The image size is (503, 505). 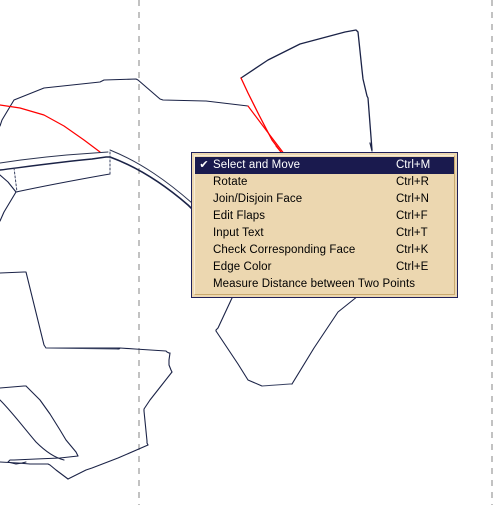 What do you see at coordinates (242, 267) in the screenshot?
I see `menu-item-label: Edge Color` at bounding box center [242, 267].